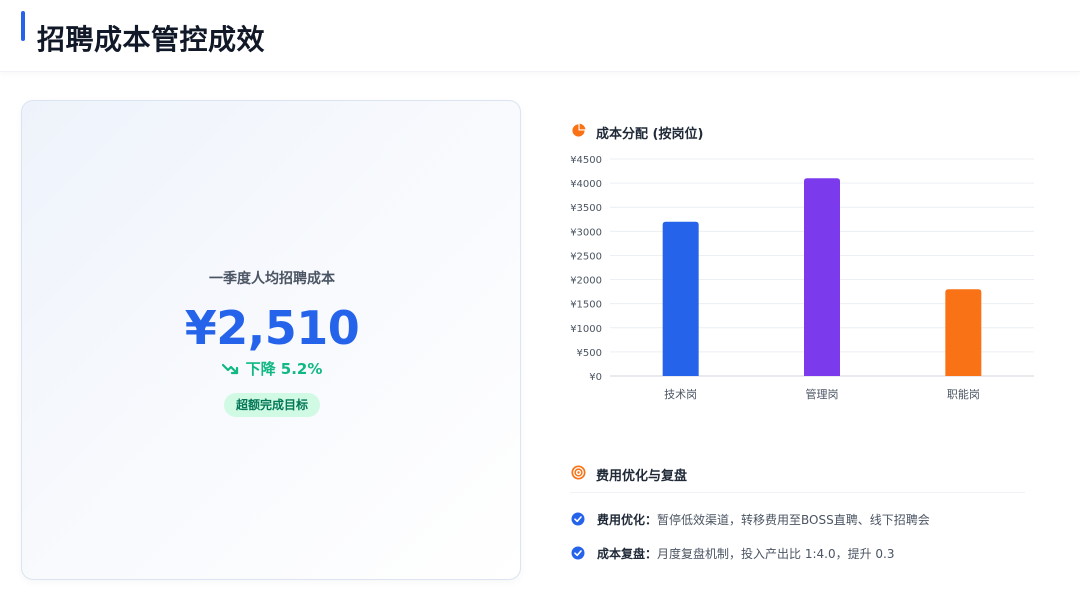 The image size is (1080, 592). What do you see at coordinates (793, 520) in the screenshot?
I see `review-item-desc: 暂停低效渠道，转移费用至BOSS直聘、线下招聘会` at bounding box center [793, 520].